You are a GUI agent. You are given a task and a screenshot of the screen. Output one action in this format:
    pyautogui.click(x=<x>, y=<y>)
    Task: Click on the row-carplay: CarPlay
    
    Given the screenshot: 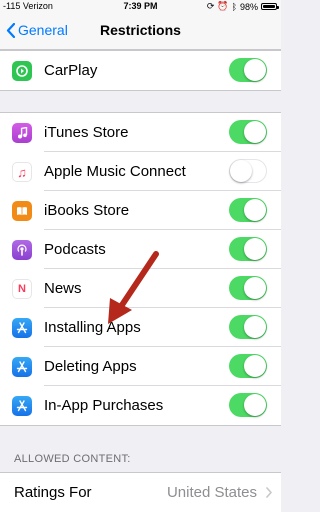 What is the action you would take?
    pyautogui.click(x=140, y=70)
    